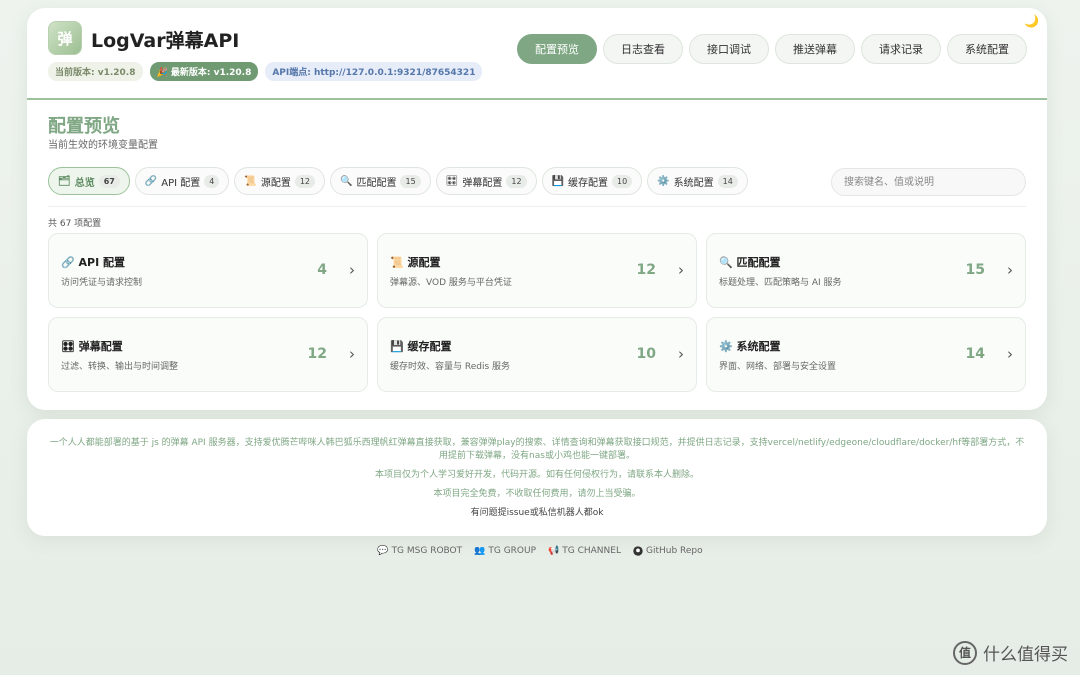 The image size is (1080, 675). What do you see at coordinates (554, 551) in the screenshot?
I see `megaphone-icon: 📢` at bounding box center [554, 551].